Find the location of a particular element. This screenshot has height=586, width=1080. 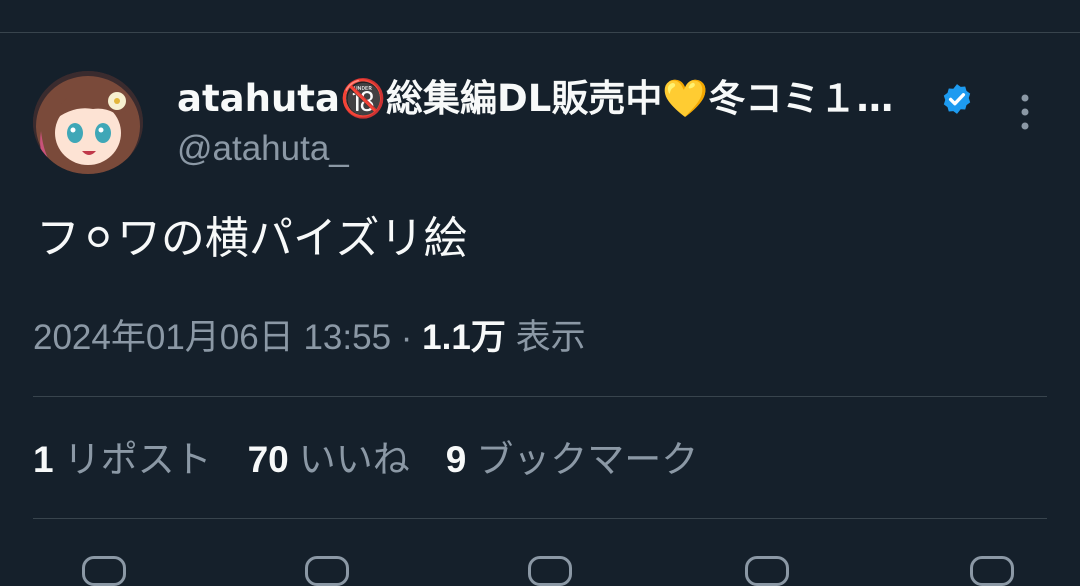

tweet-meta: 2024年01月06日 13:55 · 1.1万 表示 is located at coordinates (309, 338).